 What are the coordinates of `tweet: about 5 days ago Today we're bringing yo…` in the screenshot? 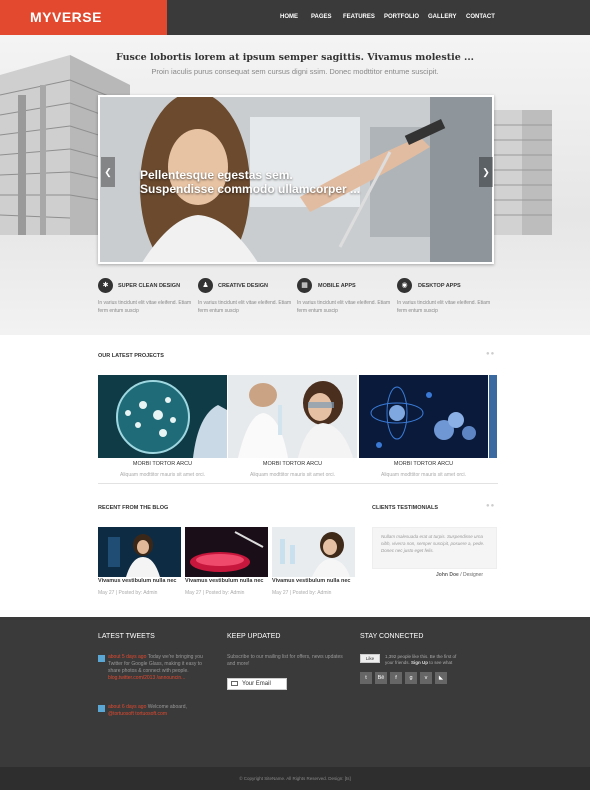 It's located at (155, 668).